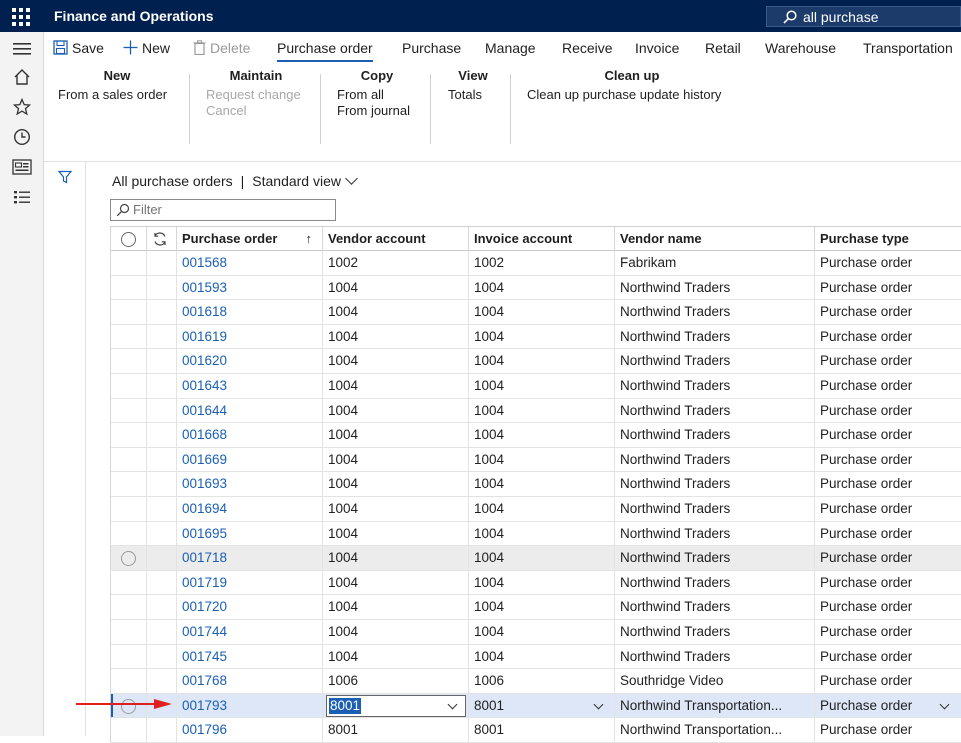  Describe the element at coordinates (541, 239) in the screenshot. I see `col-header-invoice-account: Invoice account` at that location.